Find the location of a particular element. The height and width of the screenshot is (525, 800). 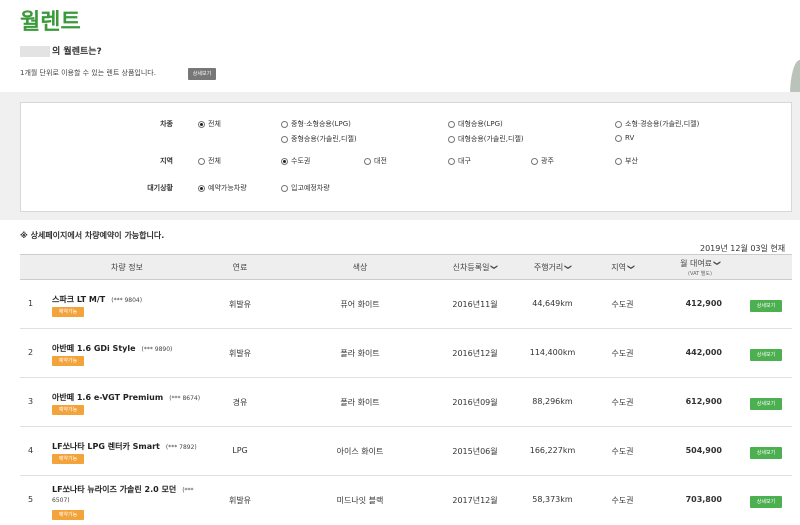

price-cell: 703,800 is located at coordinates (703, 499).